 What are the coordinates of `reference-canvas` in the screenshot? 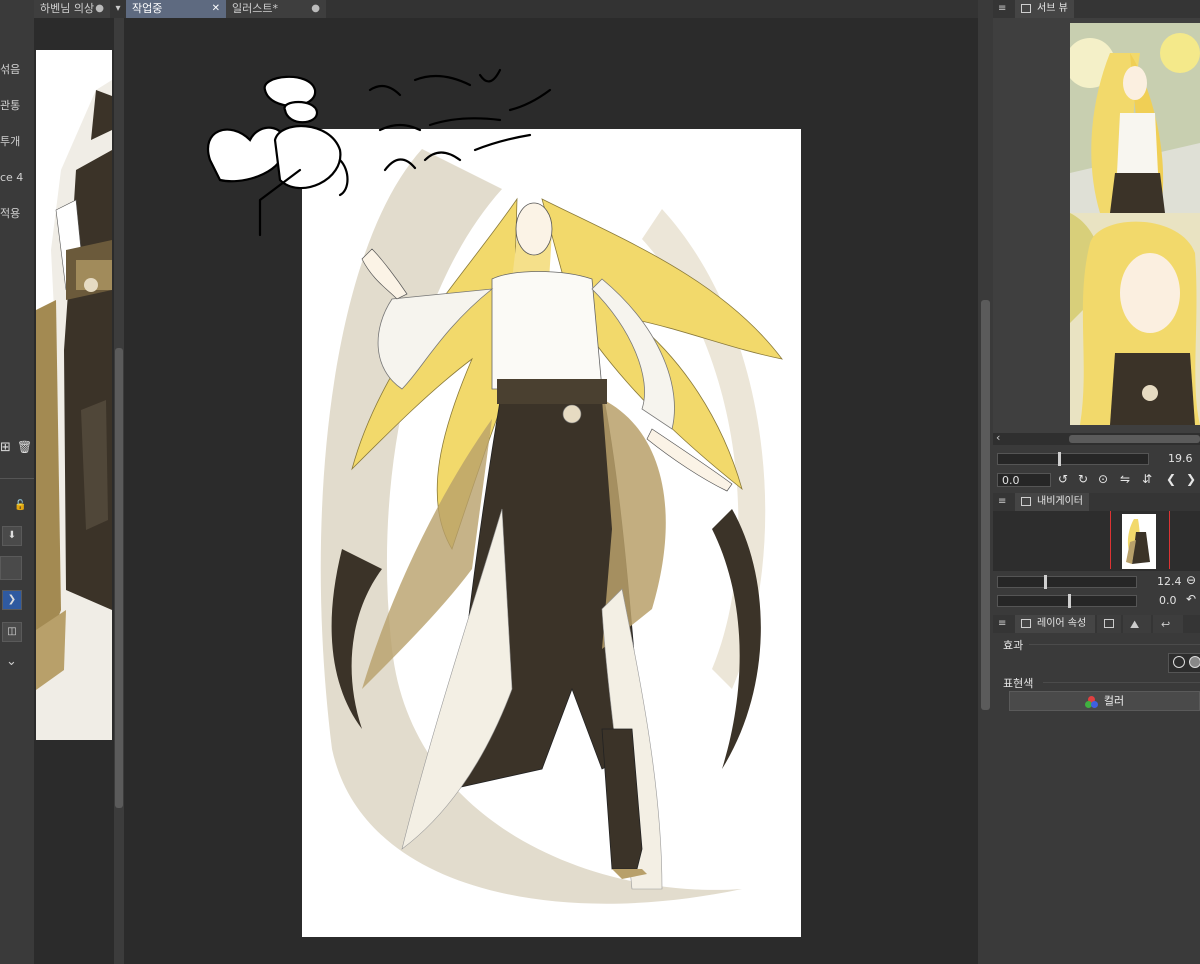 It's located at (74, 395).